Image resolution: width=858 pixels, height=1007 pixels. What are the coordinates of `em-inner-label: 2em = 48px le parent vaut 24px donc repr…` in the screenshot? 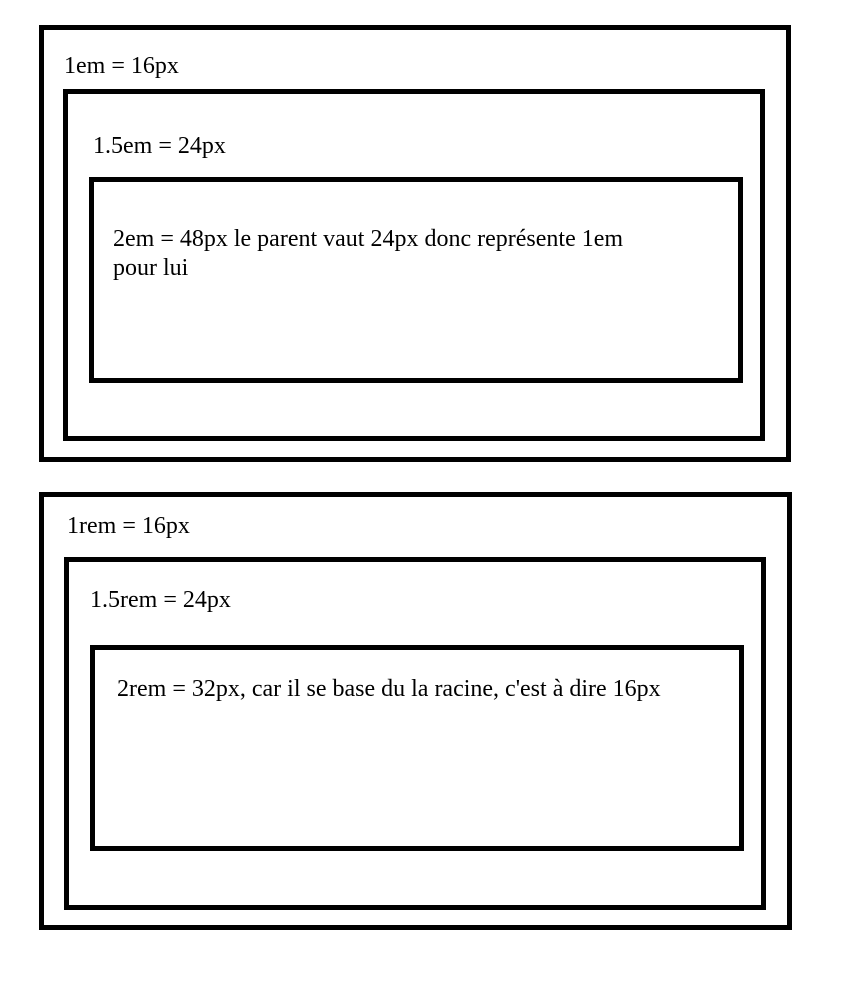 It's located at (368, 253).